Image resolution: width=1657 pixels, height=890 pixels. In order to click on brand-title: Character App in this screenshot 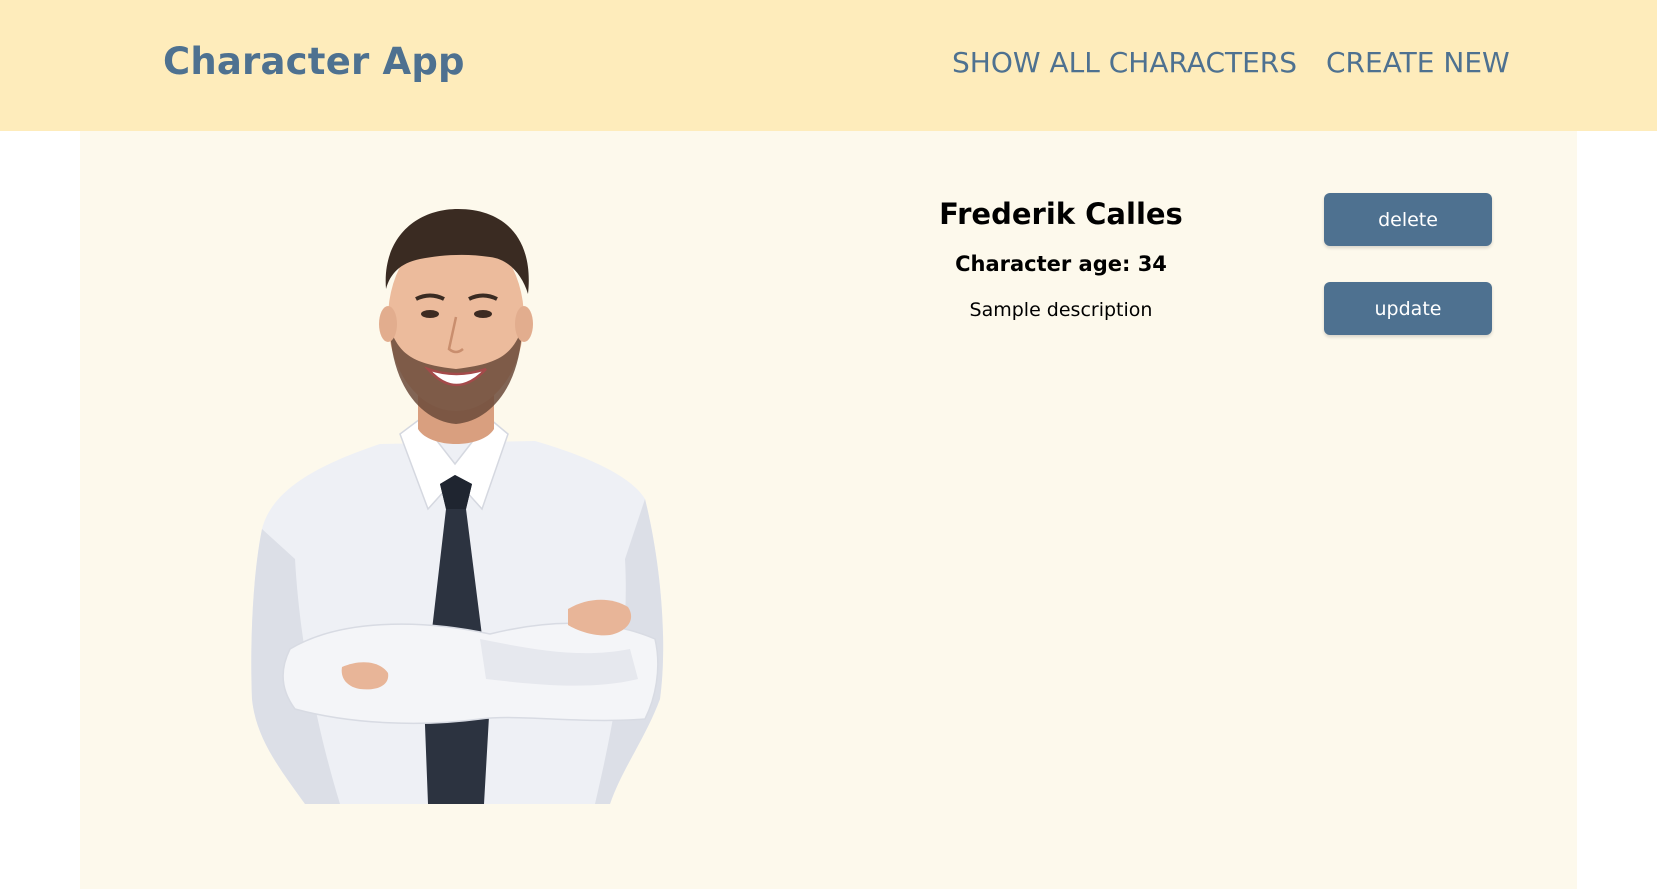, I will do `click(314, 61)`.